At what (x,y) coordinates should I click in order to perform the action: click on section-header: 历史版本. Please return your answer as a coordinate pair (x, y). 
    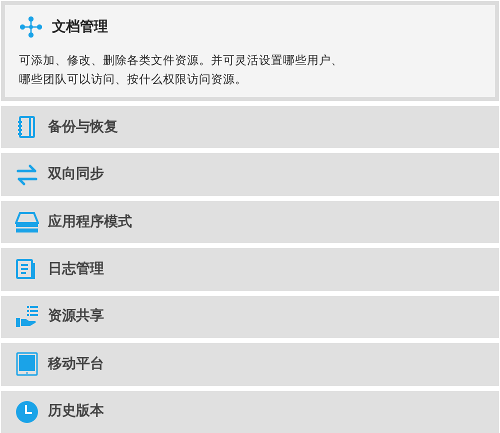
    Looking at the image, I should click on (250, 411).